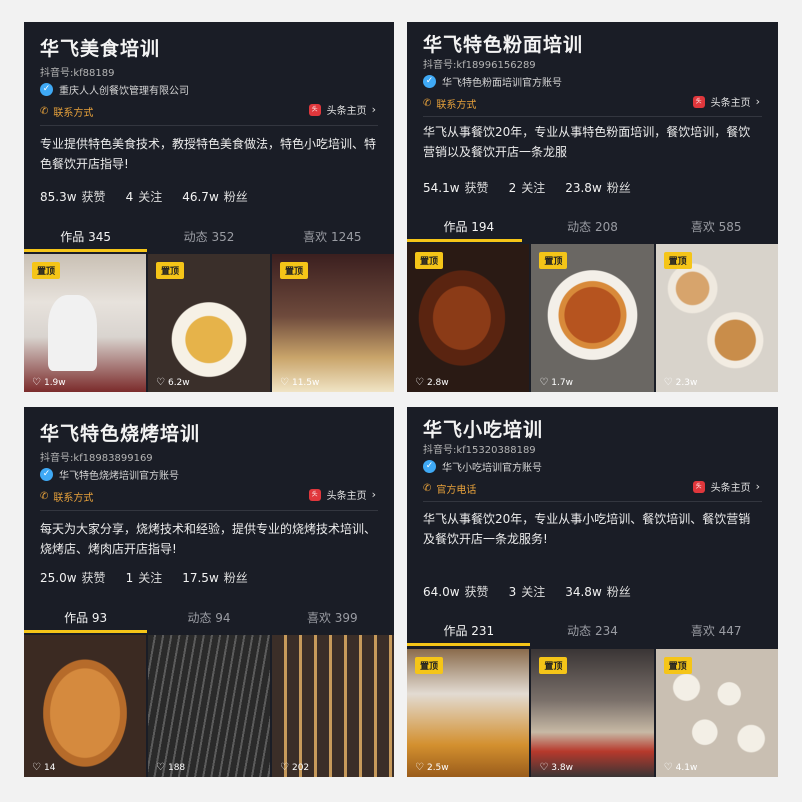 The image size is (802, 802). I want to click on tab-likes: 喜欢 585, so click(716, 230).